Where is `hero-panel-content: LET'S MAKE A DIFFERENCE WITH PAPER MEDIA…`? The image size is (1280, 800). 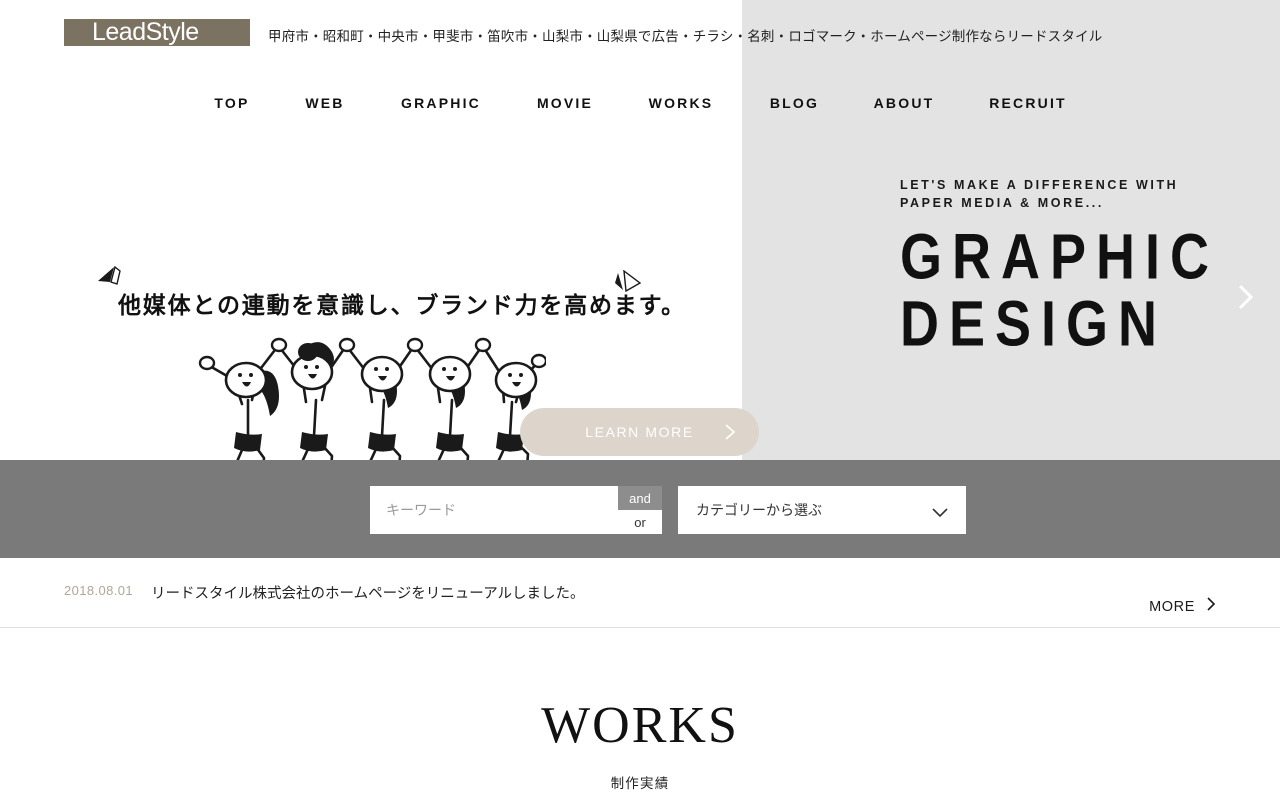
hero-panel-content: LET'S MAKE A DIFFERENCE WITH PAPER MEDIA… is located at coordinates (1070, 266).